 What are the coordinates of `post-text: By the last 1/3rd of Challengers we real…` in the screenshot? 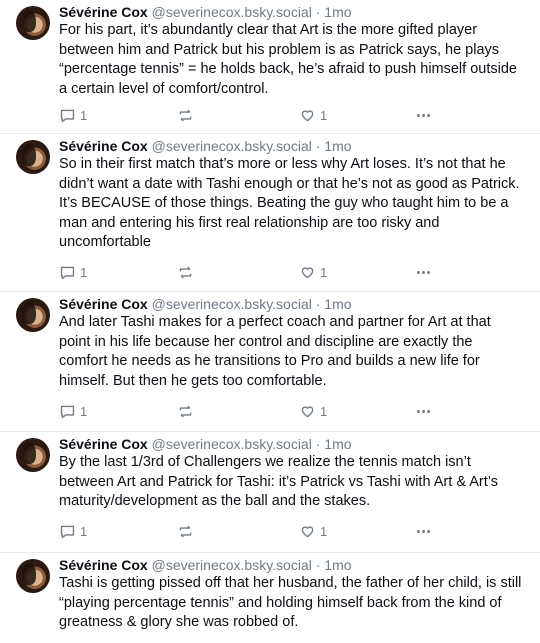 It's located at (278, 481).